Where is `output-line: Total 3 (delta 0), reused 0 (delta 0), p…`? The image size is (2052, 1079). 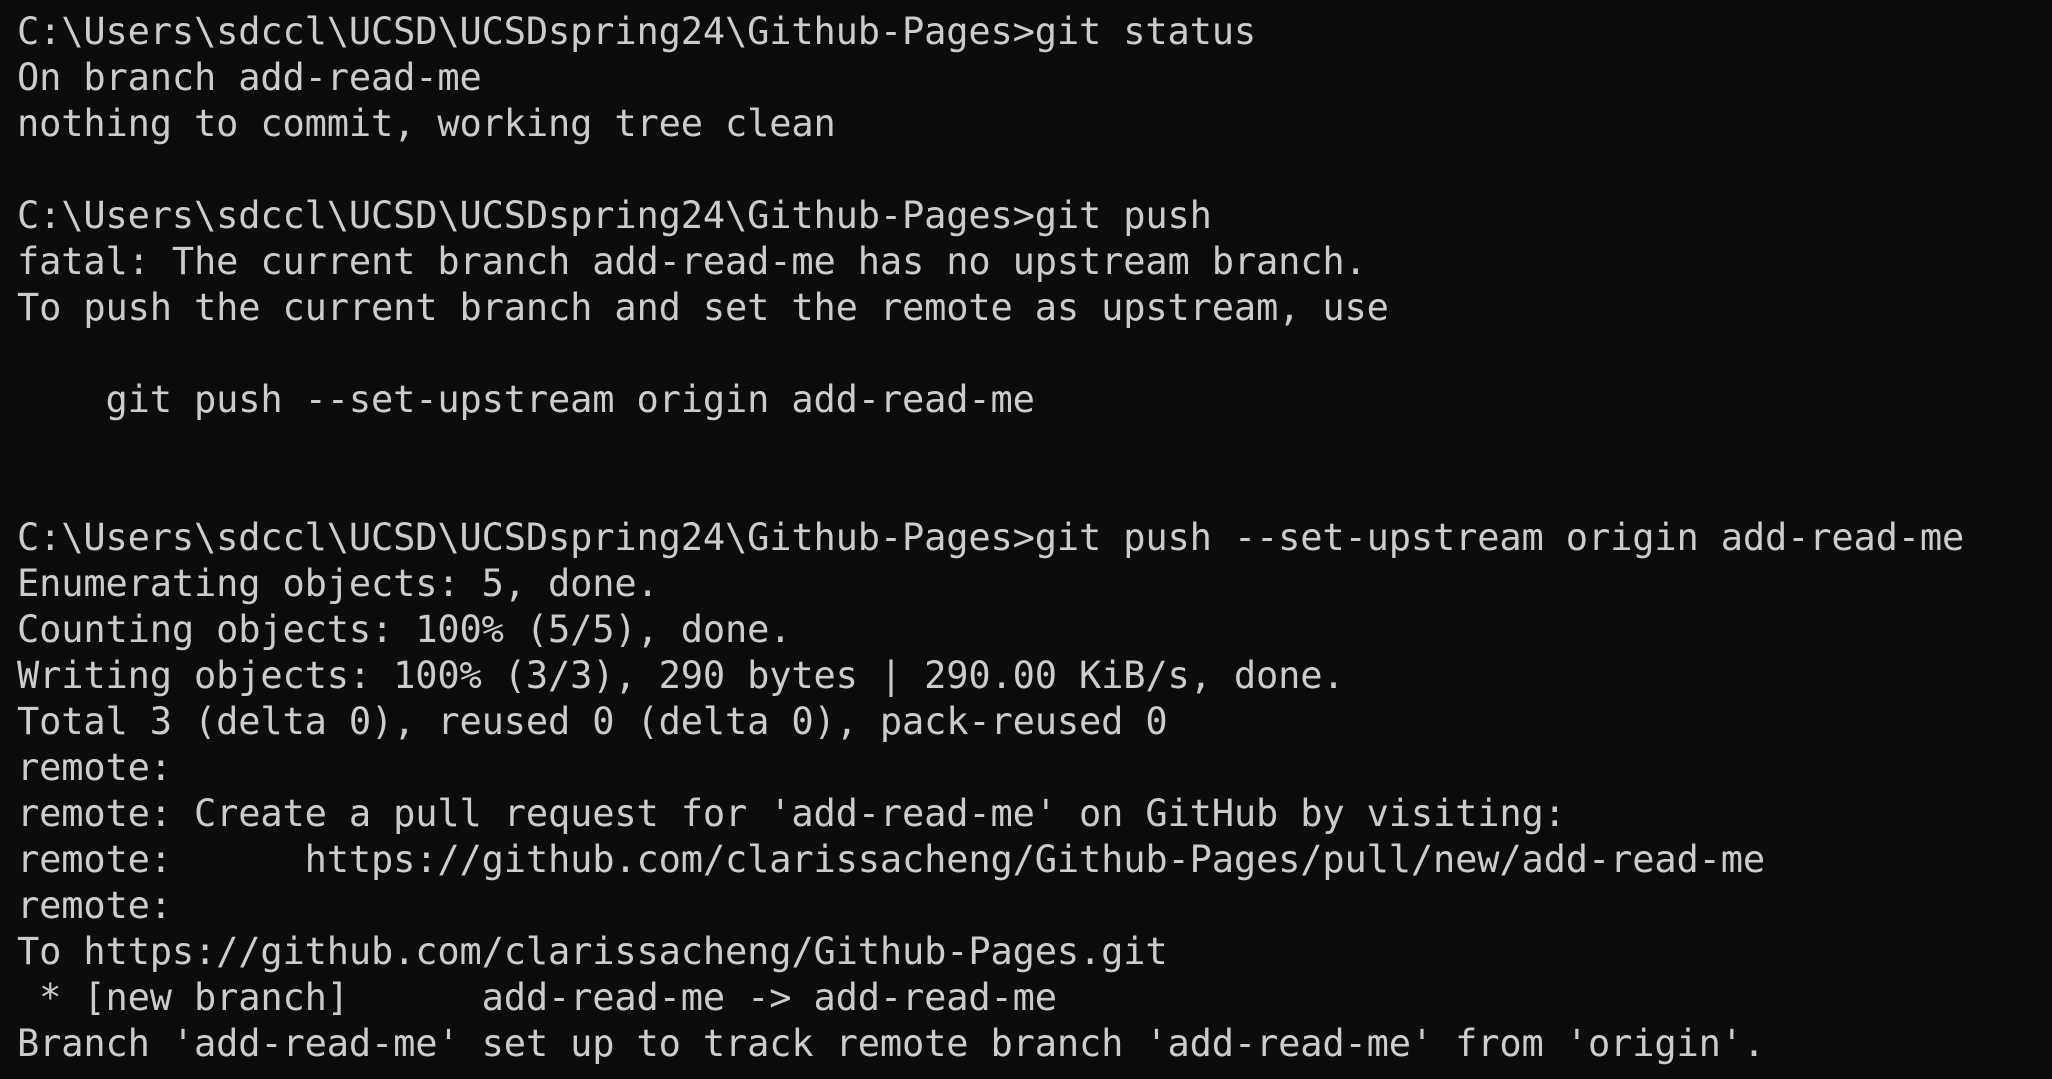
output-line: Total 3 (delta 0), reused 0 (delta 0), p… is located at coordinates (592, 721).